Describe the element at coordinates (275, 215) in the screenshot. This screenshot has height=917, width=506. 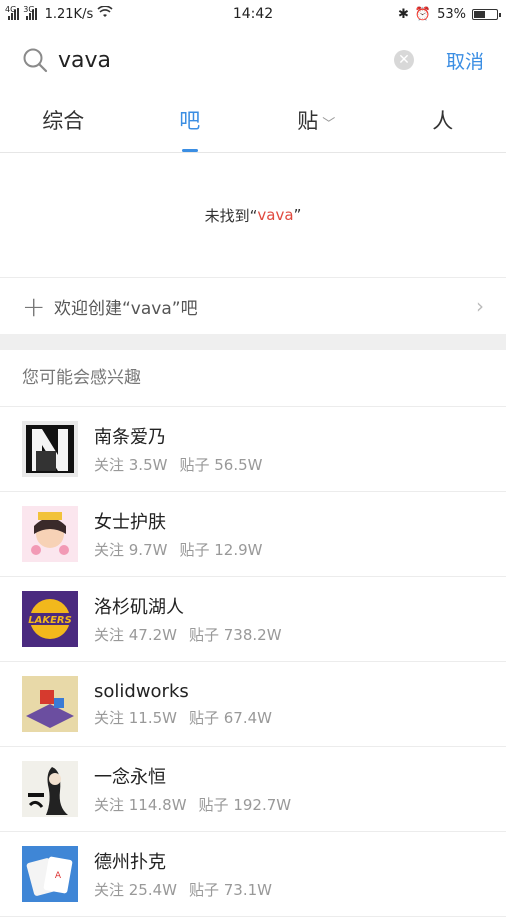
I see `empty-keyword: vava` at that location.